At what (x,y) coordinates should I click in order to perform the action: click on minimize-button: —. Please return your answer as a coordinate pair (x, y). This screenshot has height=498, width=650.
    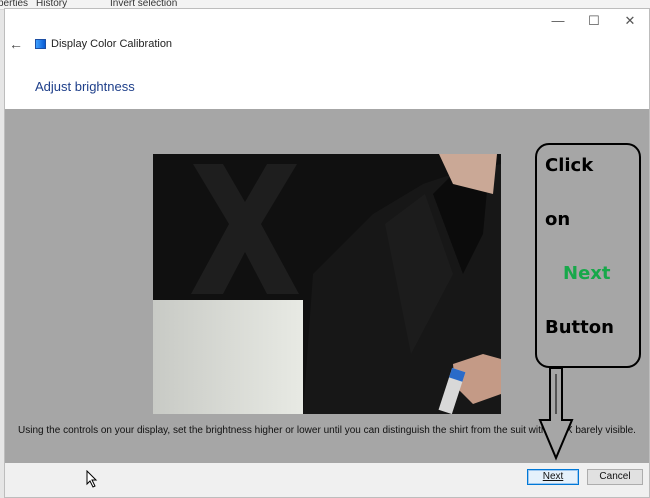
    Looking at the image, I should click on (558, 21).